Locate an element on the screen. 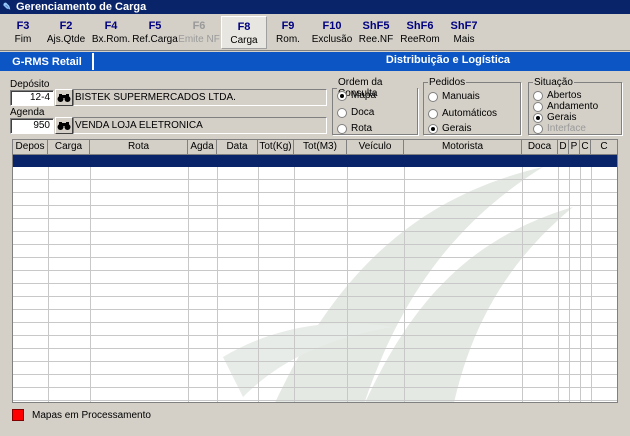  legend-text: Mapas em Processamento is located at coordinates (91, 415).